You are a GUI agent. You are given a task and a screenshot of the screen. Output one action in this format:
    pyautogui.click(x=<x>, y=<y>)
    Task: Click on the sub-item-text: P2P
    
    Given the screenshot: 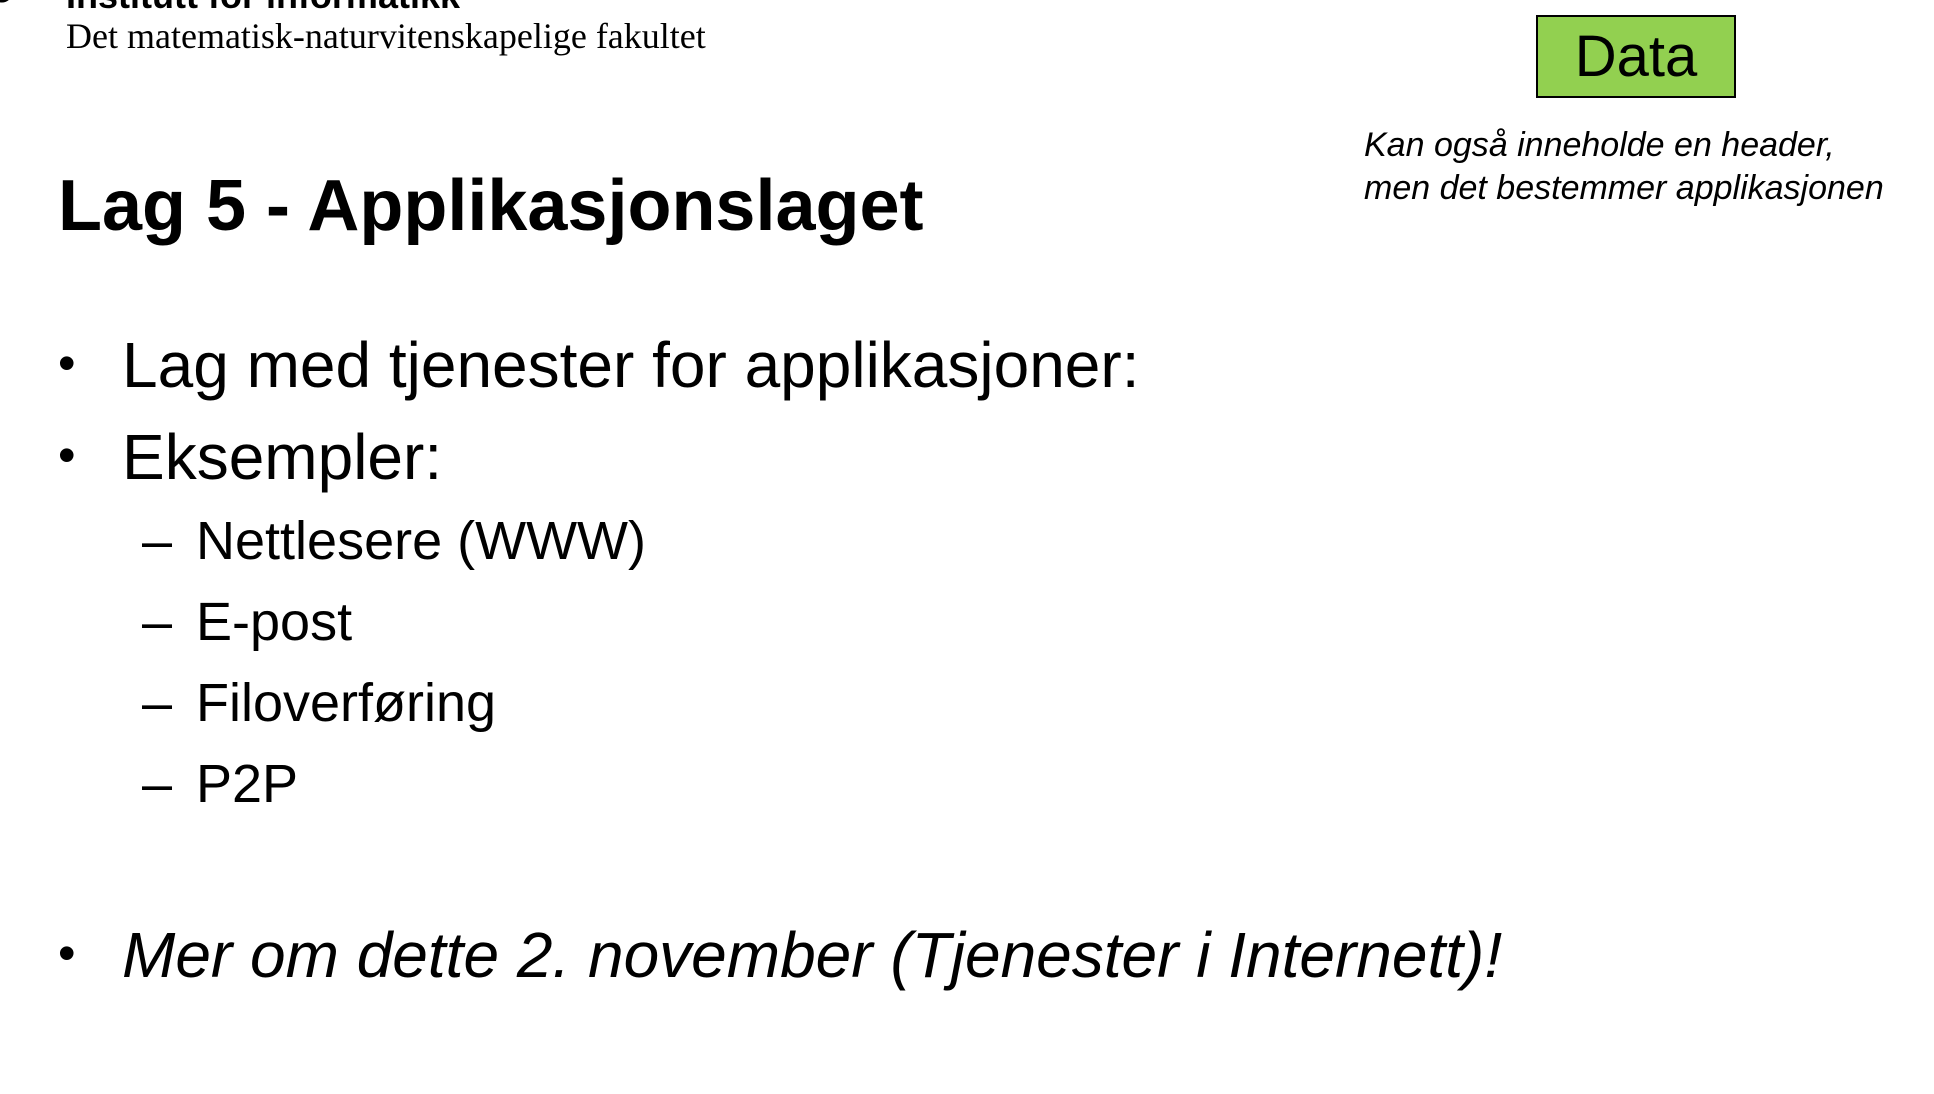 What is the action you would take?
    pyautogui.click(x=247, y=784)
    